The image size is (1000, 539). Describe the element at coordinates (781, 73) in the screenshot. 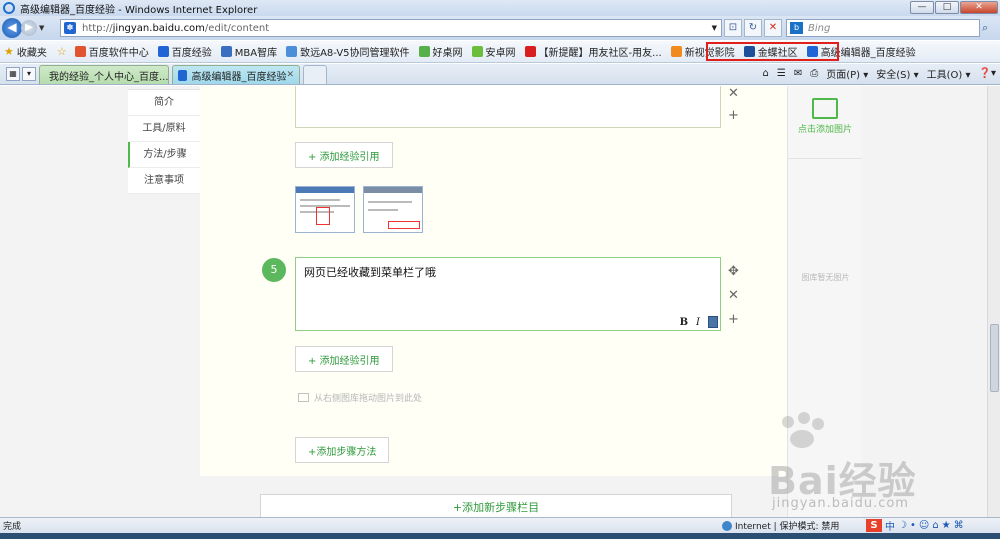

I see `feeds-icon: ☰` at that location.